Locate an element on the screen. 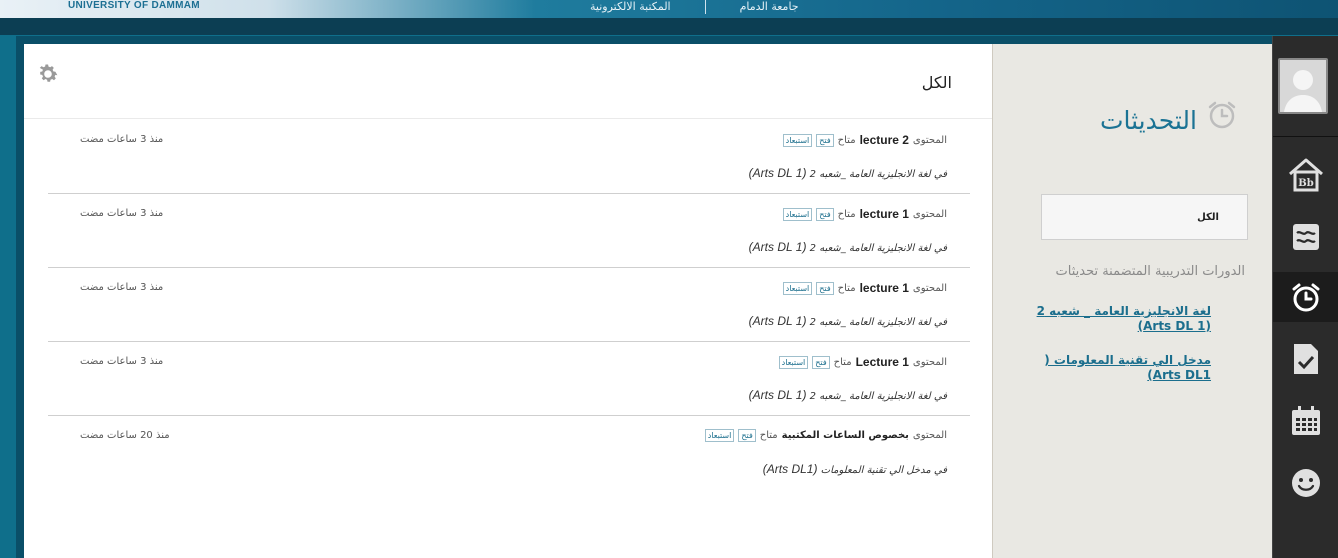 Image resolution: width=1338 pixels, height=558 pixels. filter-all-button: الكل is located at coordinates (1144, 217).